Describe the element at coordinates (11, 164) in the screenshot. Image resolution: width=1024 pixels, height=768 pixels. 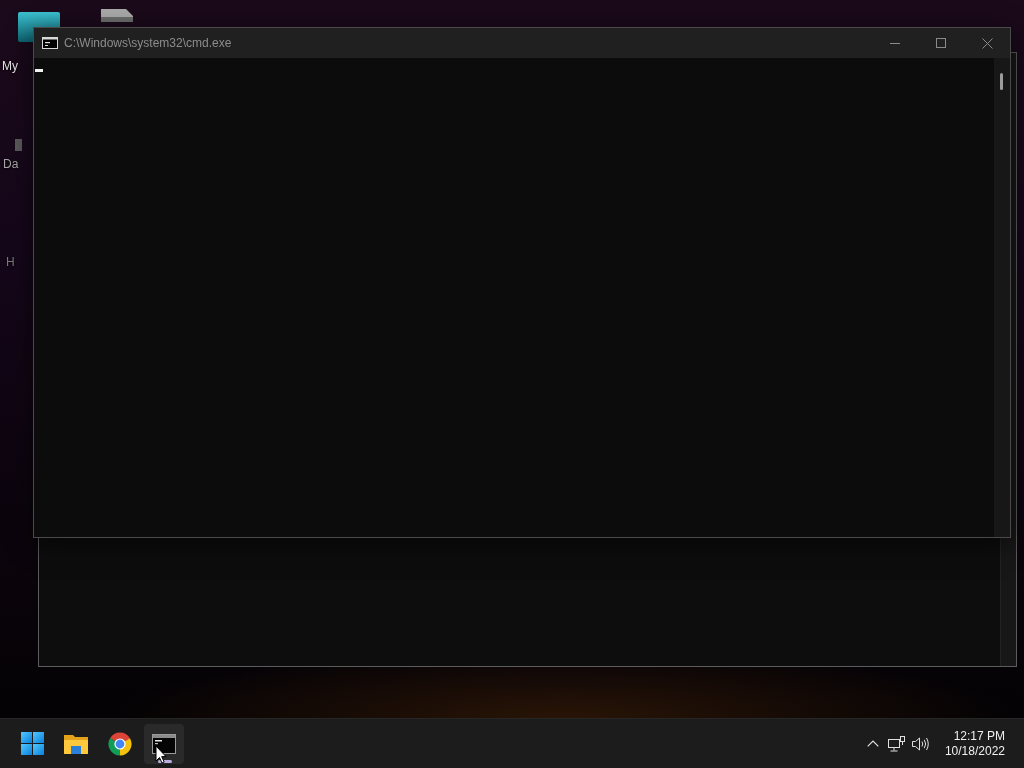
I see `desktop-icon-label: Da` at that location.